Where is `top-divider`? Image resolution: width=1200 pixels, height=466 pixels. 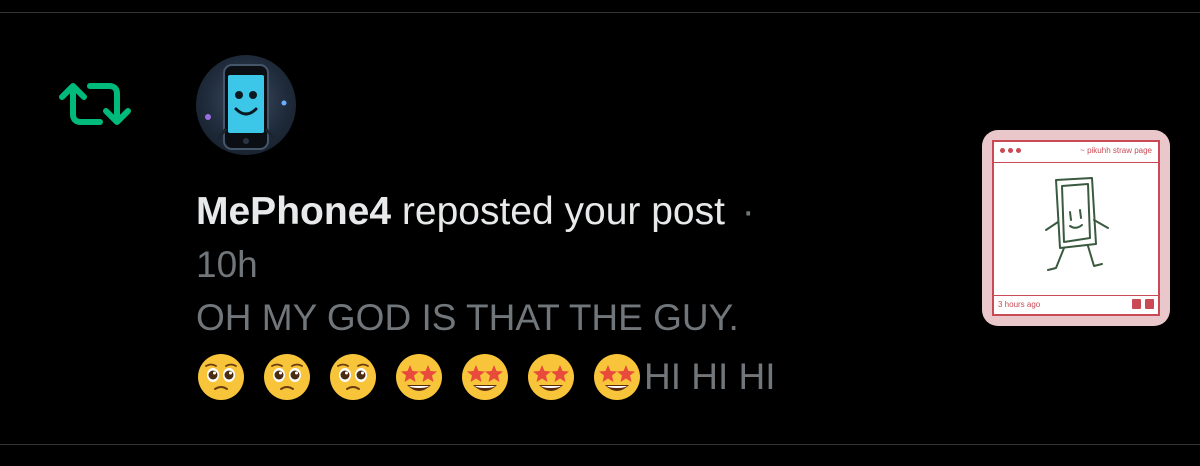
top-divider is located at coordinates (600, 12).